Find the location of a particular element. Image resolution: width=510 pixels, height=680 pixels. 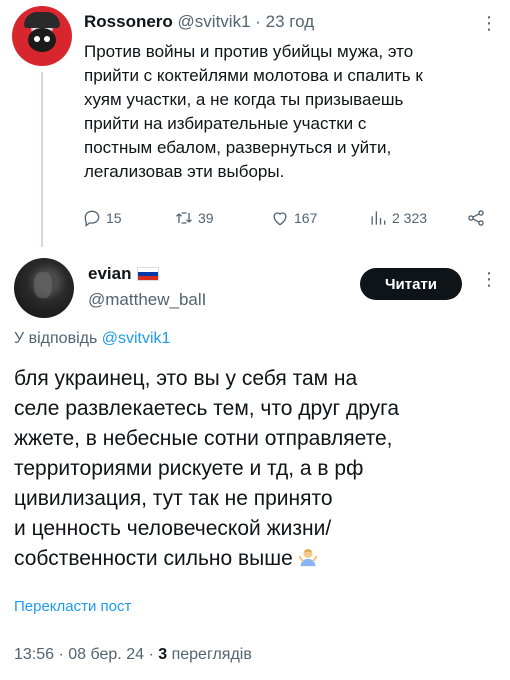

retweet-button: 39 is located at coordinates (194, 218).